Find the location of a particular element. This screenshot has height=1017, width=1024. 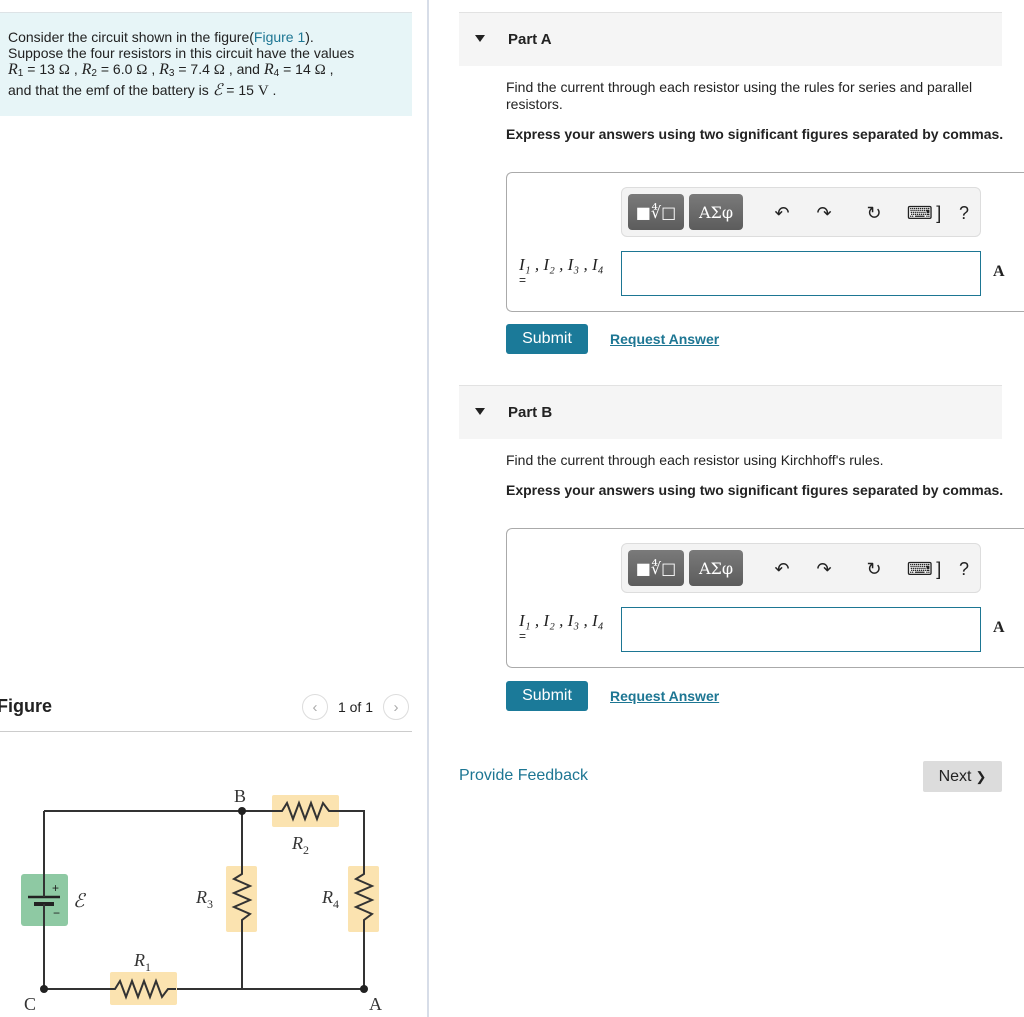

r3-label: R3 is located at coordinates (204, 899).